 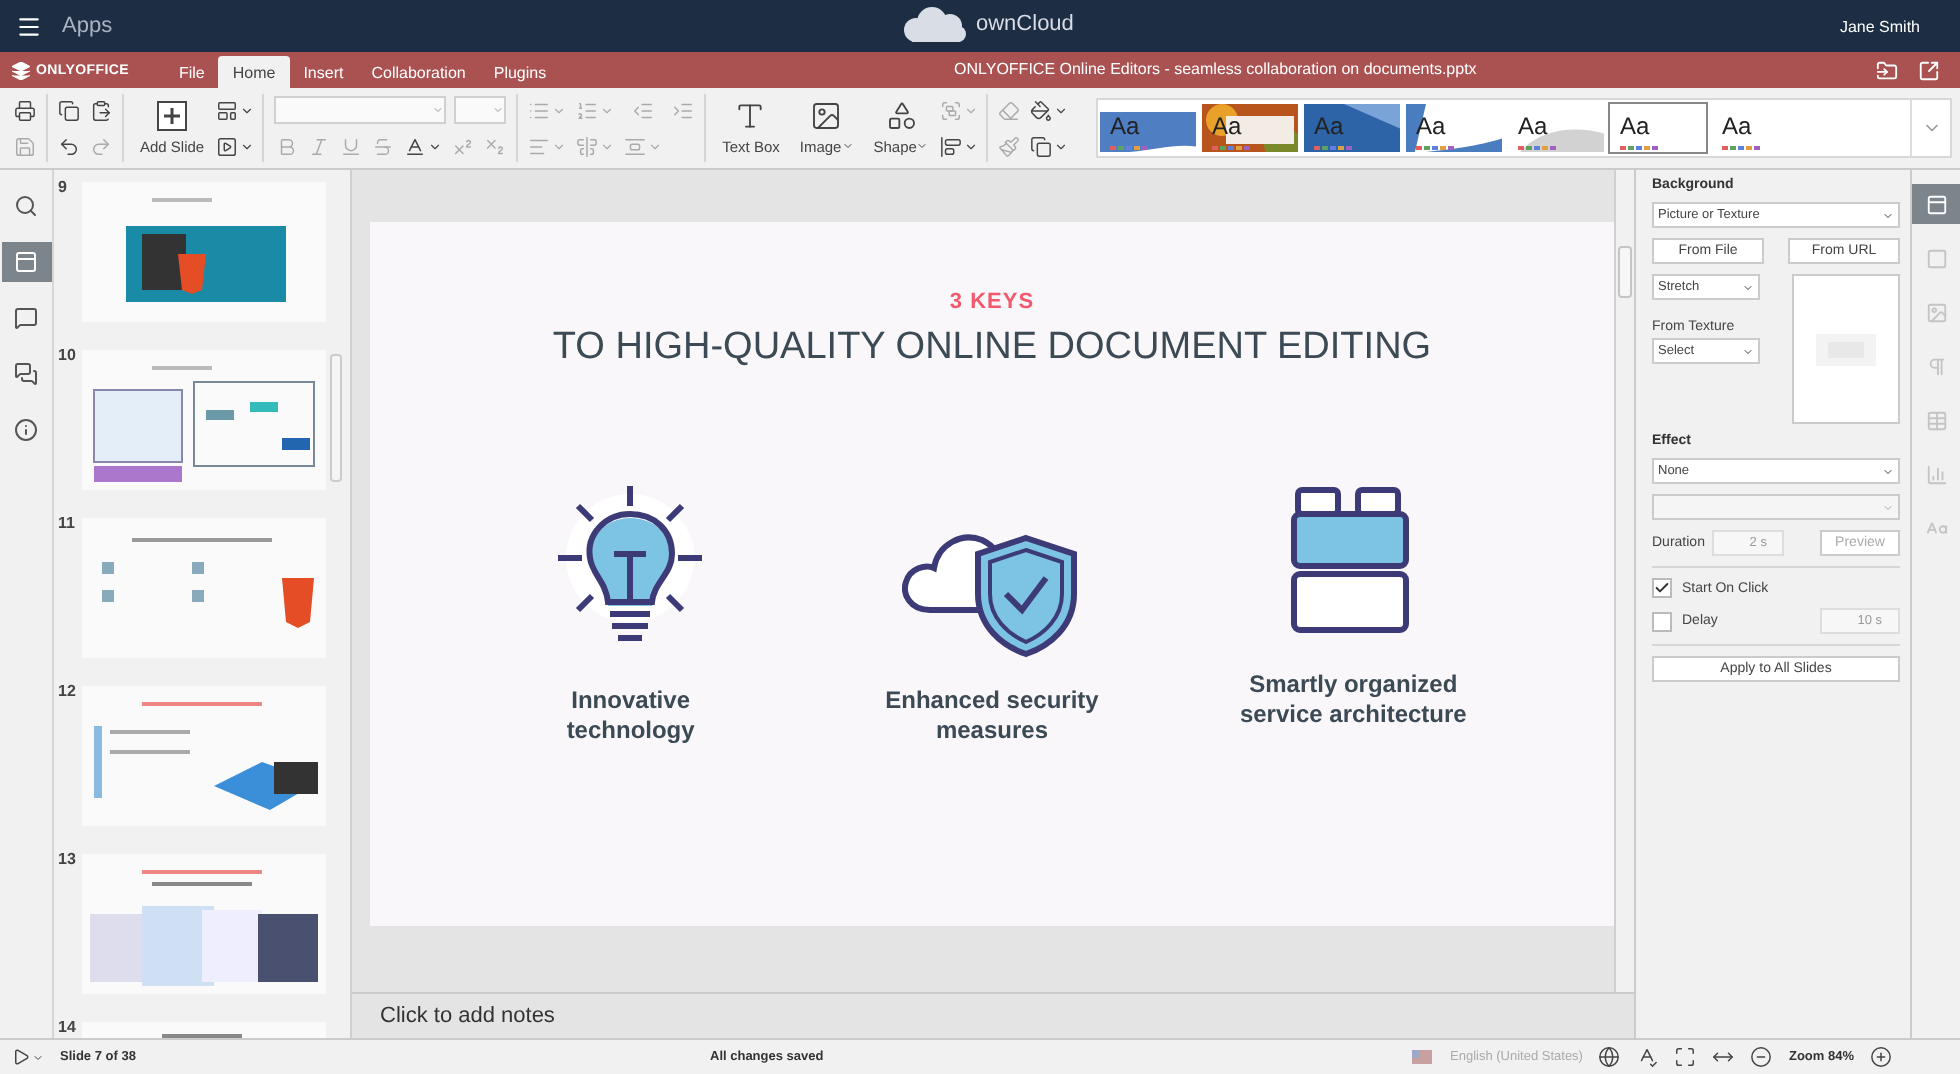 I want to click on paste-icon, so click(x=101, y=110).